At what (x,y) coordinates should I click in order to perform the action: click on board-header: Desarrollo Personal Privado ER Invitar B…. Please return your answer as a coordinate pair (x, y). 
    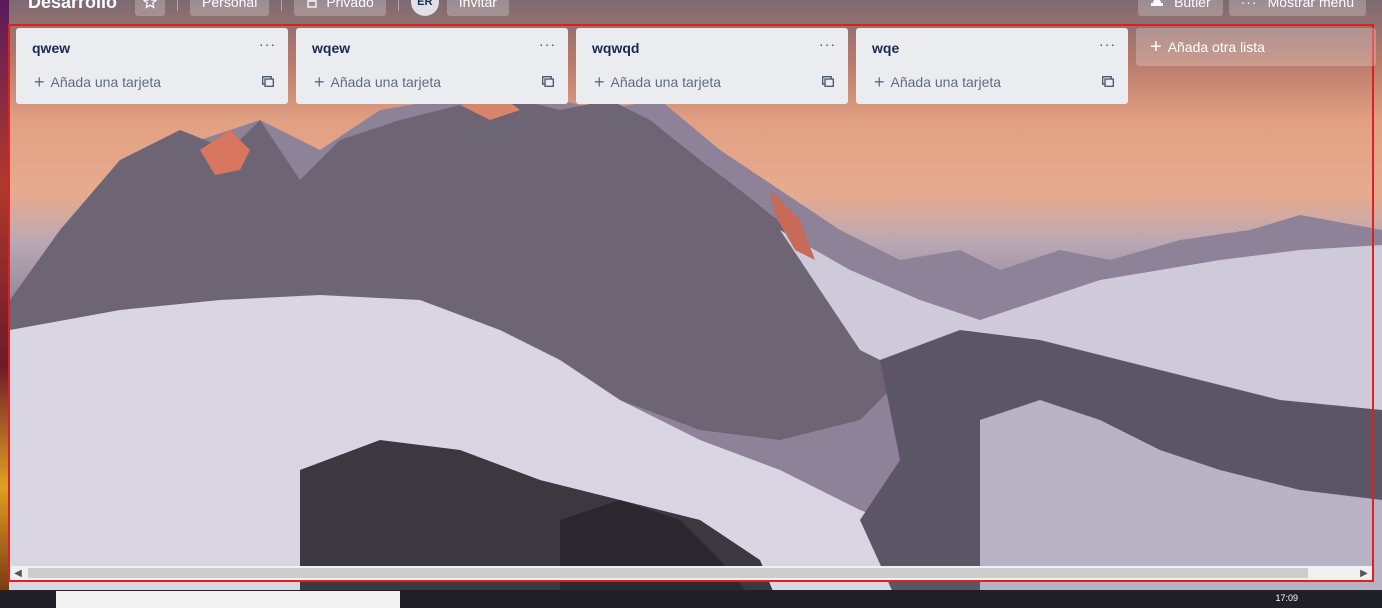
    Looking at the image, I should click on (691, 9).